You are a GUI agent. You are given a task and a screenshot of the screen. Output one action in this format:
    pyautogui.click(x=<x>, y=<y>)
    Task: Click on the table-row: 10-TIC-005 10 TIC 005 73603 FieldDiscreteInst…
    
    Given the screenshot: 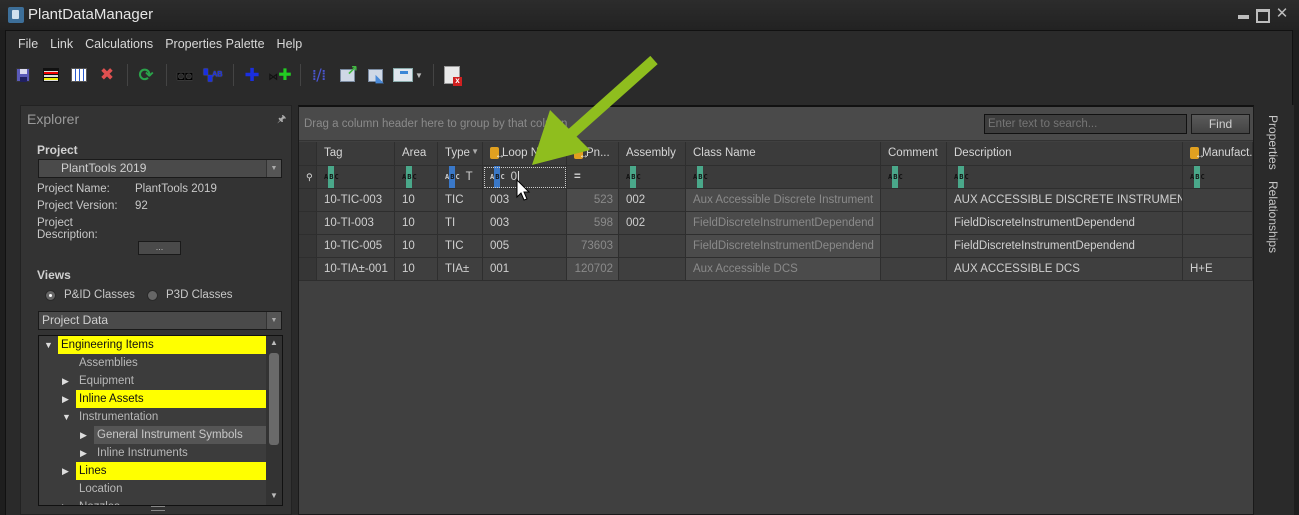 What is the action you would take?
    pyautogui.click(x=776, y=246)
    